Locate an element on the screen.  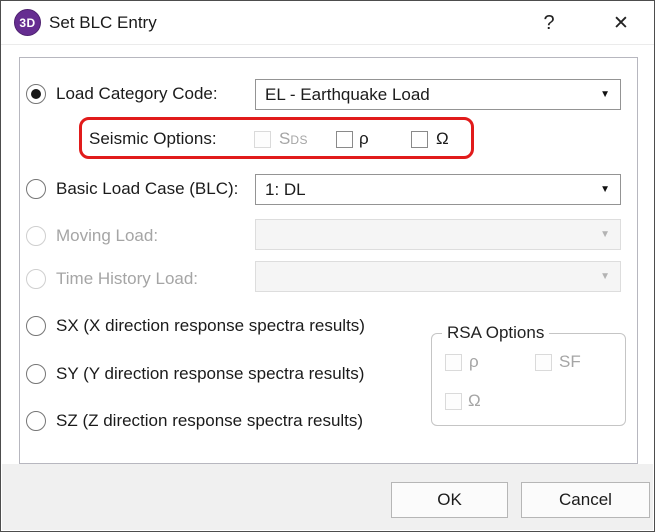
radio-sy is located at coordinates (36, 374).